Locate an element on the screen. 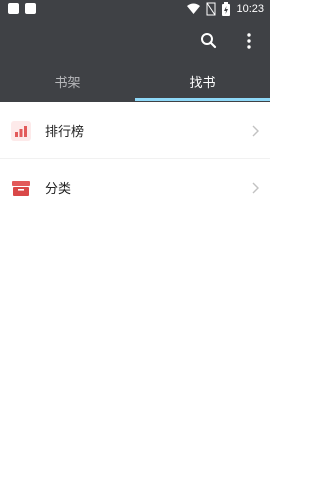 The width and height of the screenshot is (320, 480). tab-label: 书架 is located at coordinates (67, 83).